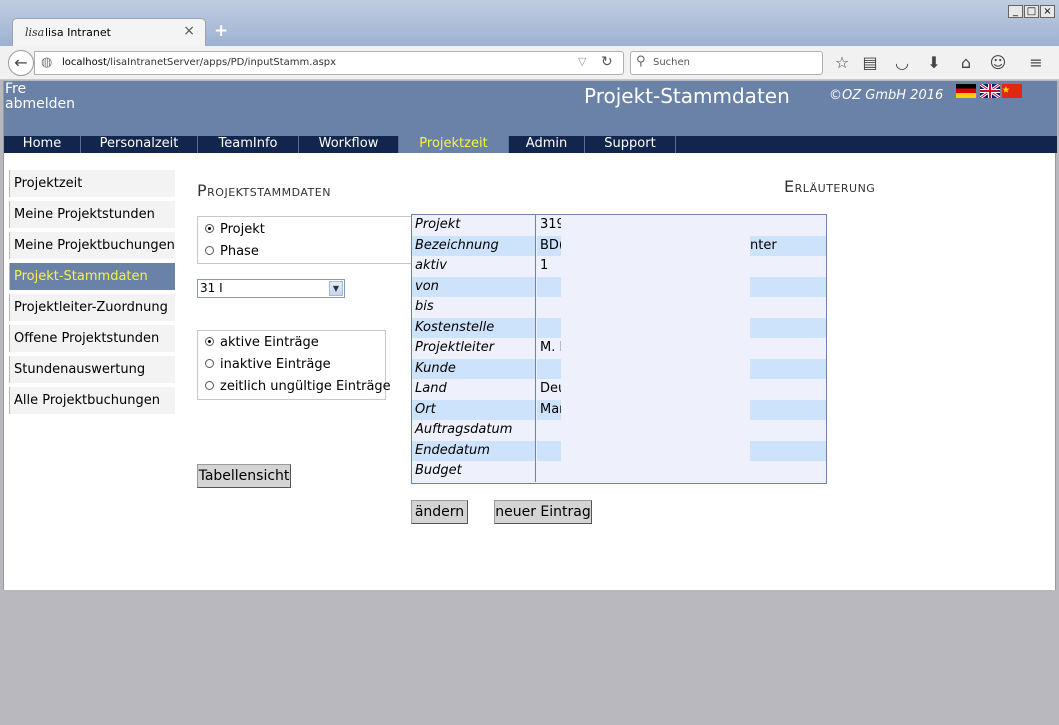 Image resolution: width=1059 pixels, height=725 pixels. Describe the element at coordinates (349, 144) in the screenshot. I see `nav-workflow: Workflow` at that location.